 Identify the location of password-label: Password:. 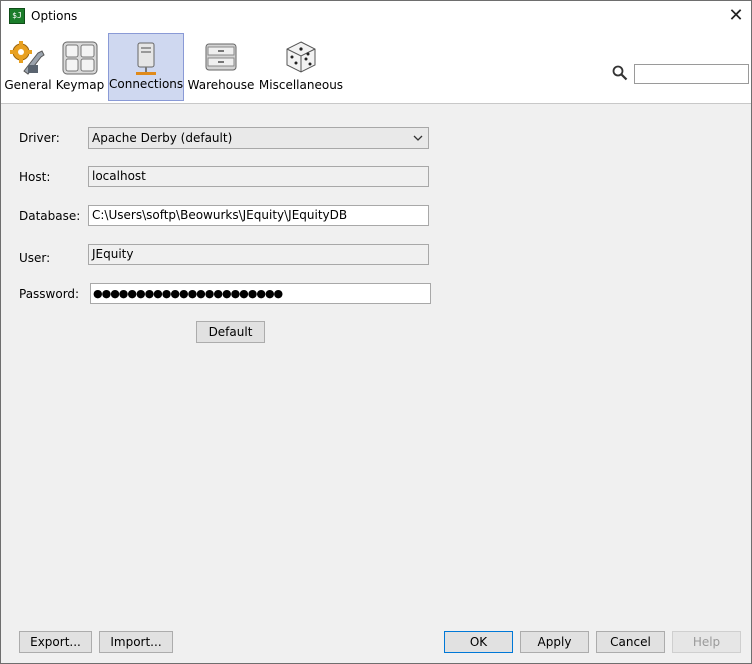
(49, 294).